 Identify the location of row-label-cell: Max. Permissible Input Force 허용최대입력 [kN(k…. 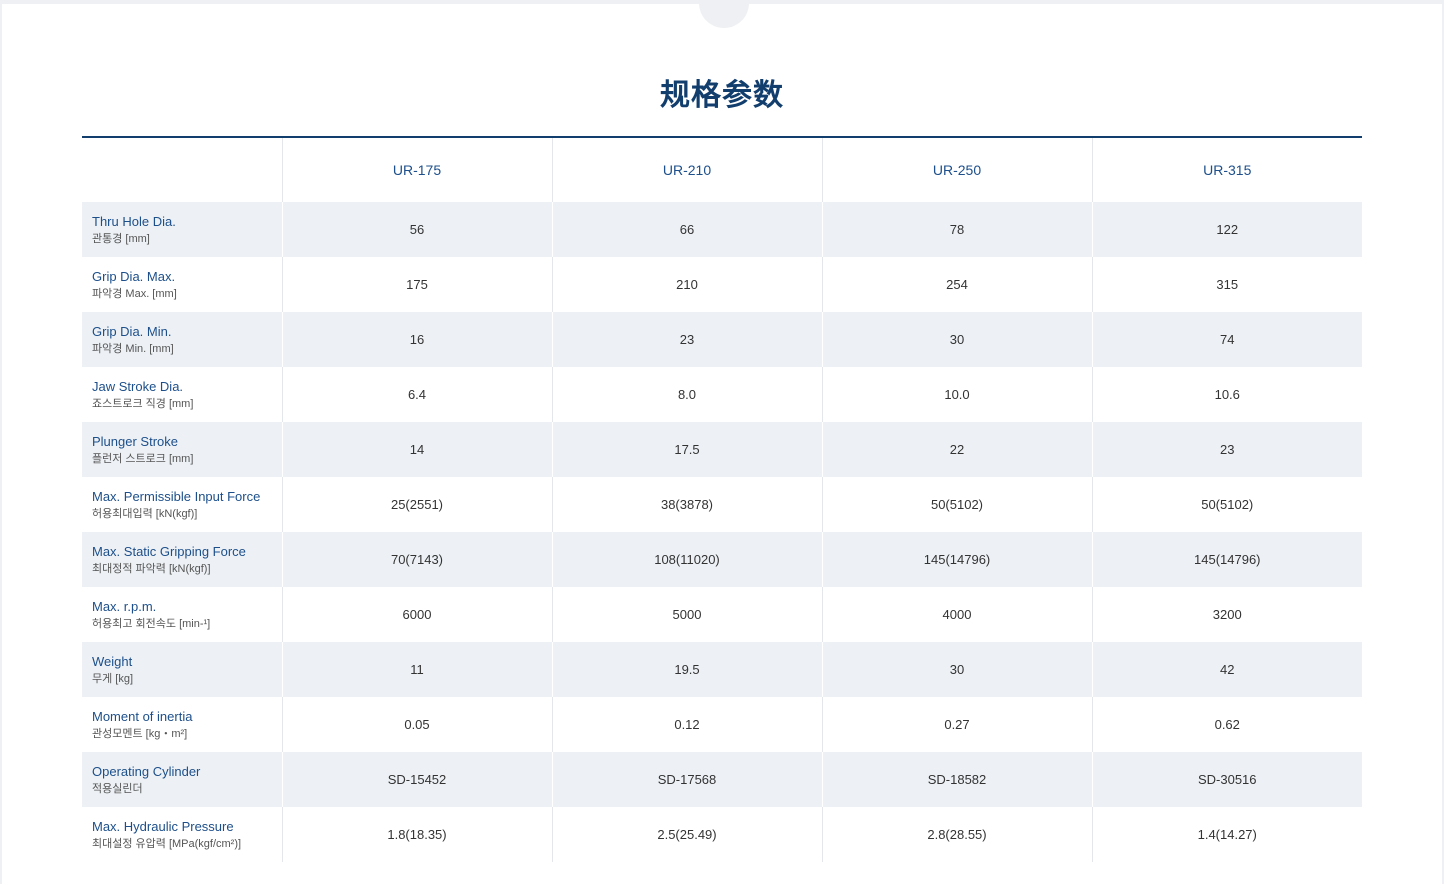
(182, 504).